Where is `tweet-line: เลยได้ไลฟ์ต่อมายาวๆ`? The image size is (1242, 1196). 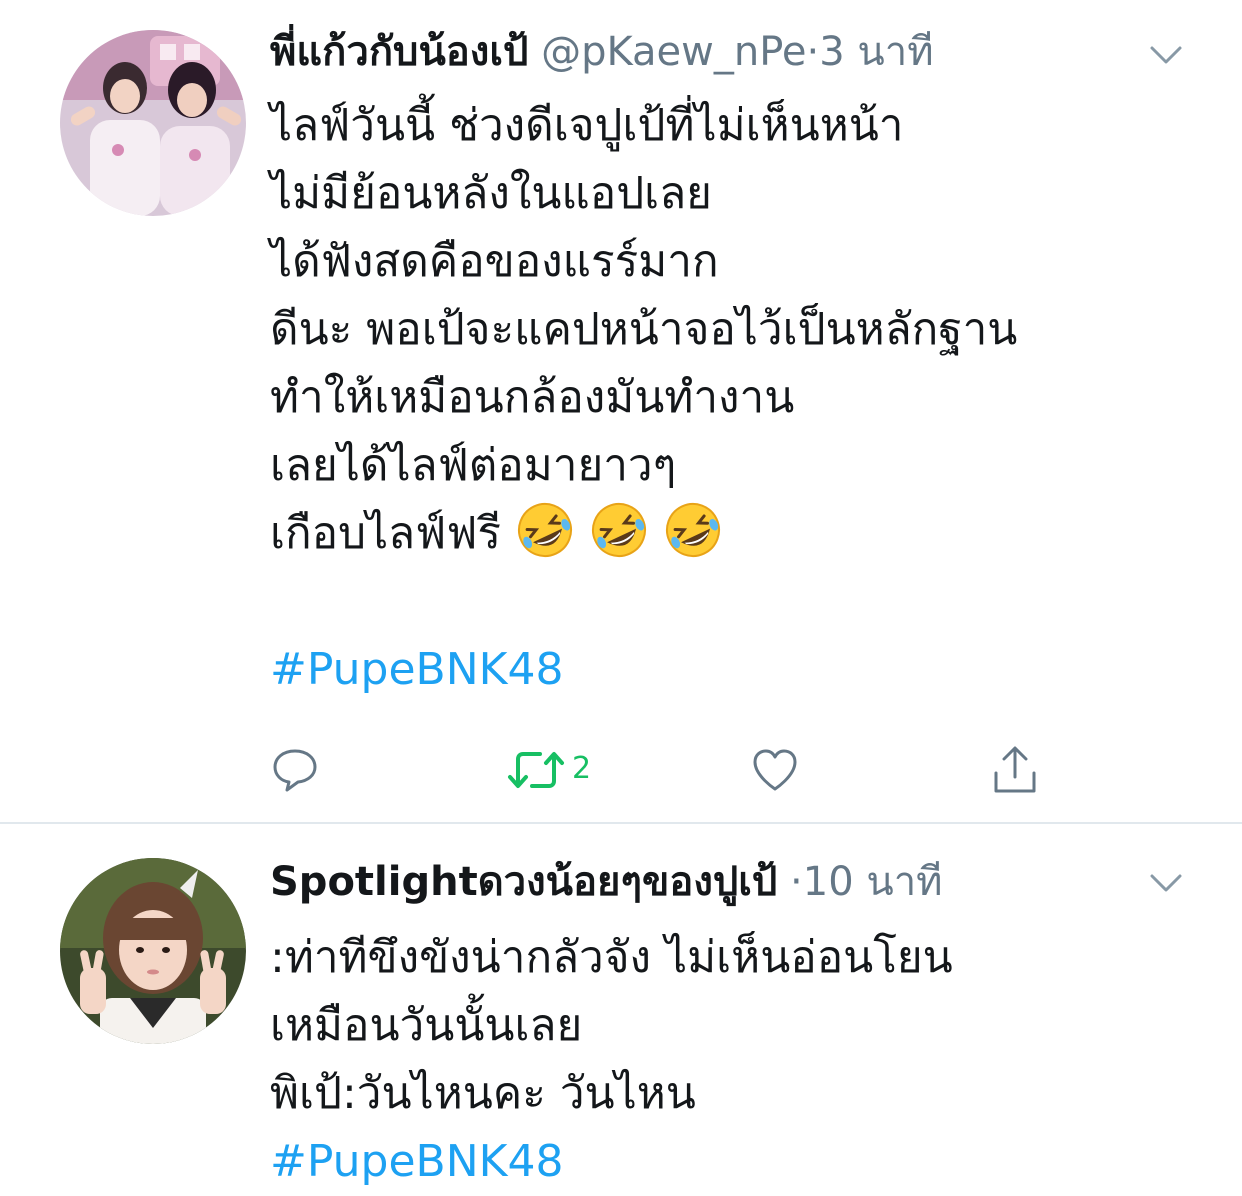 tweet-line: เลยได้ไลฟ์ต่อมายาวๆ is located at coordinates (473, 465).